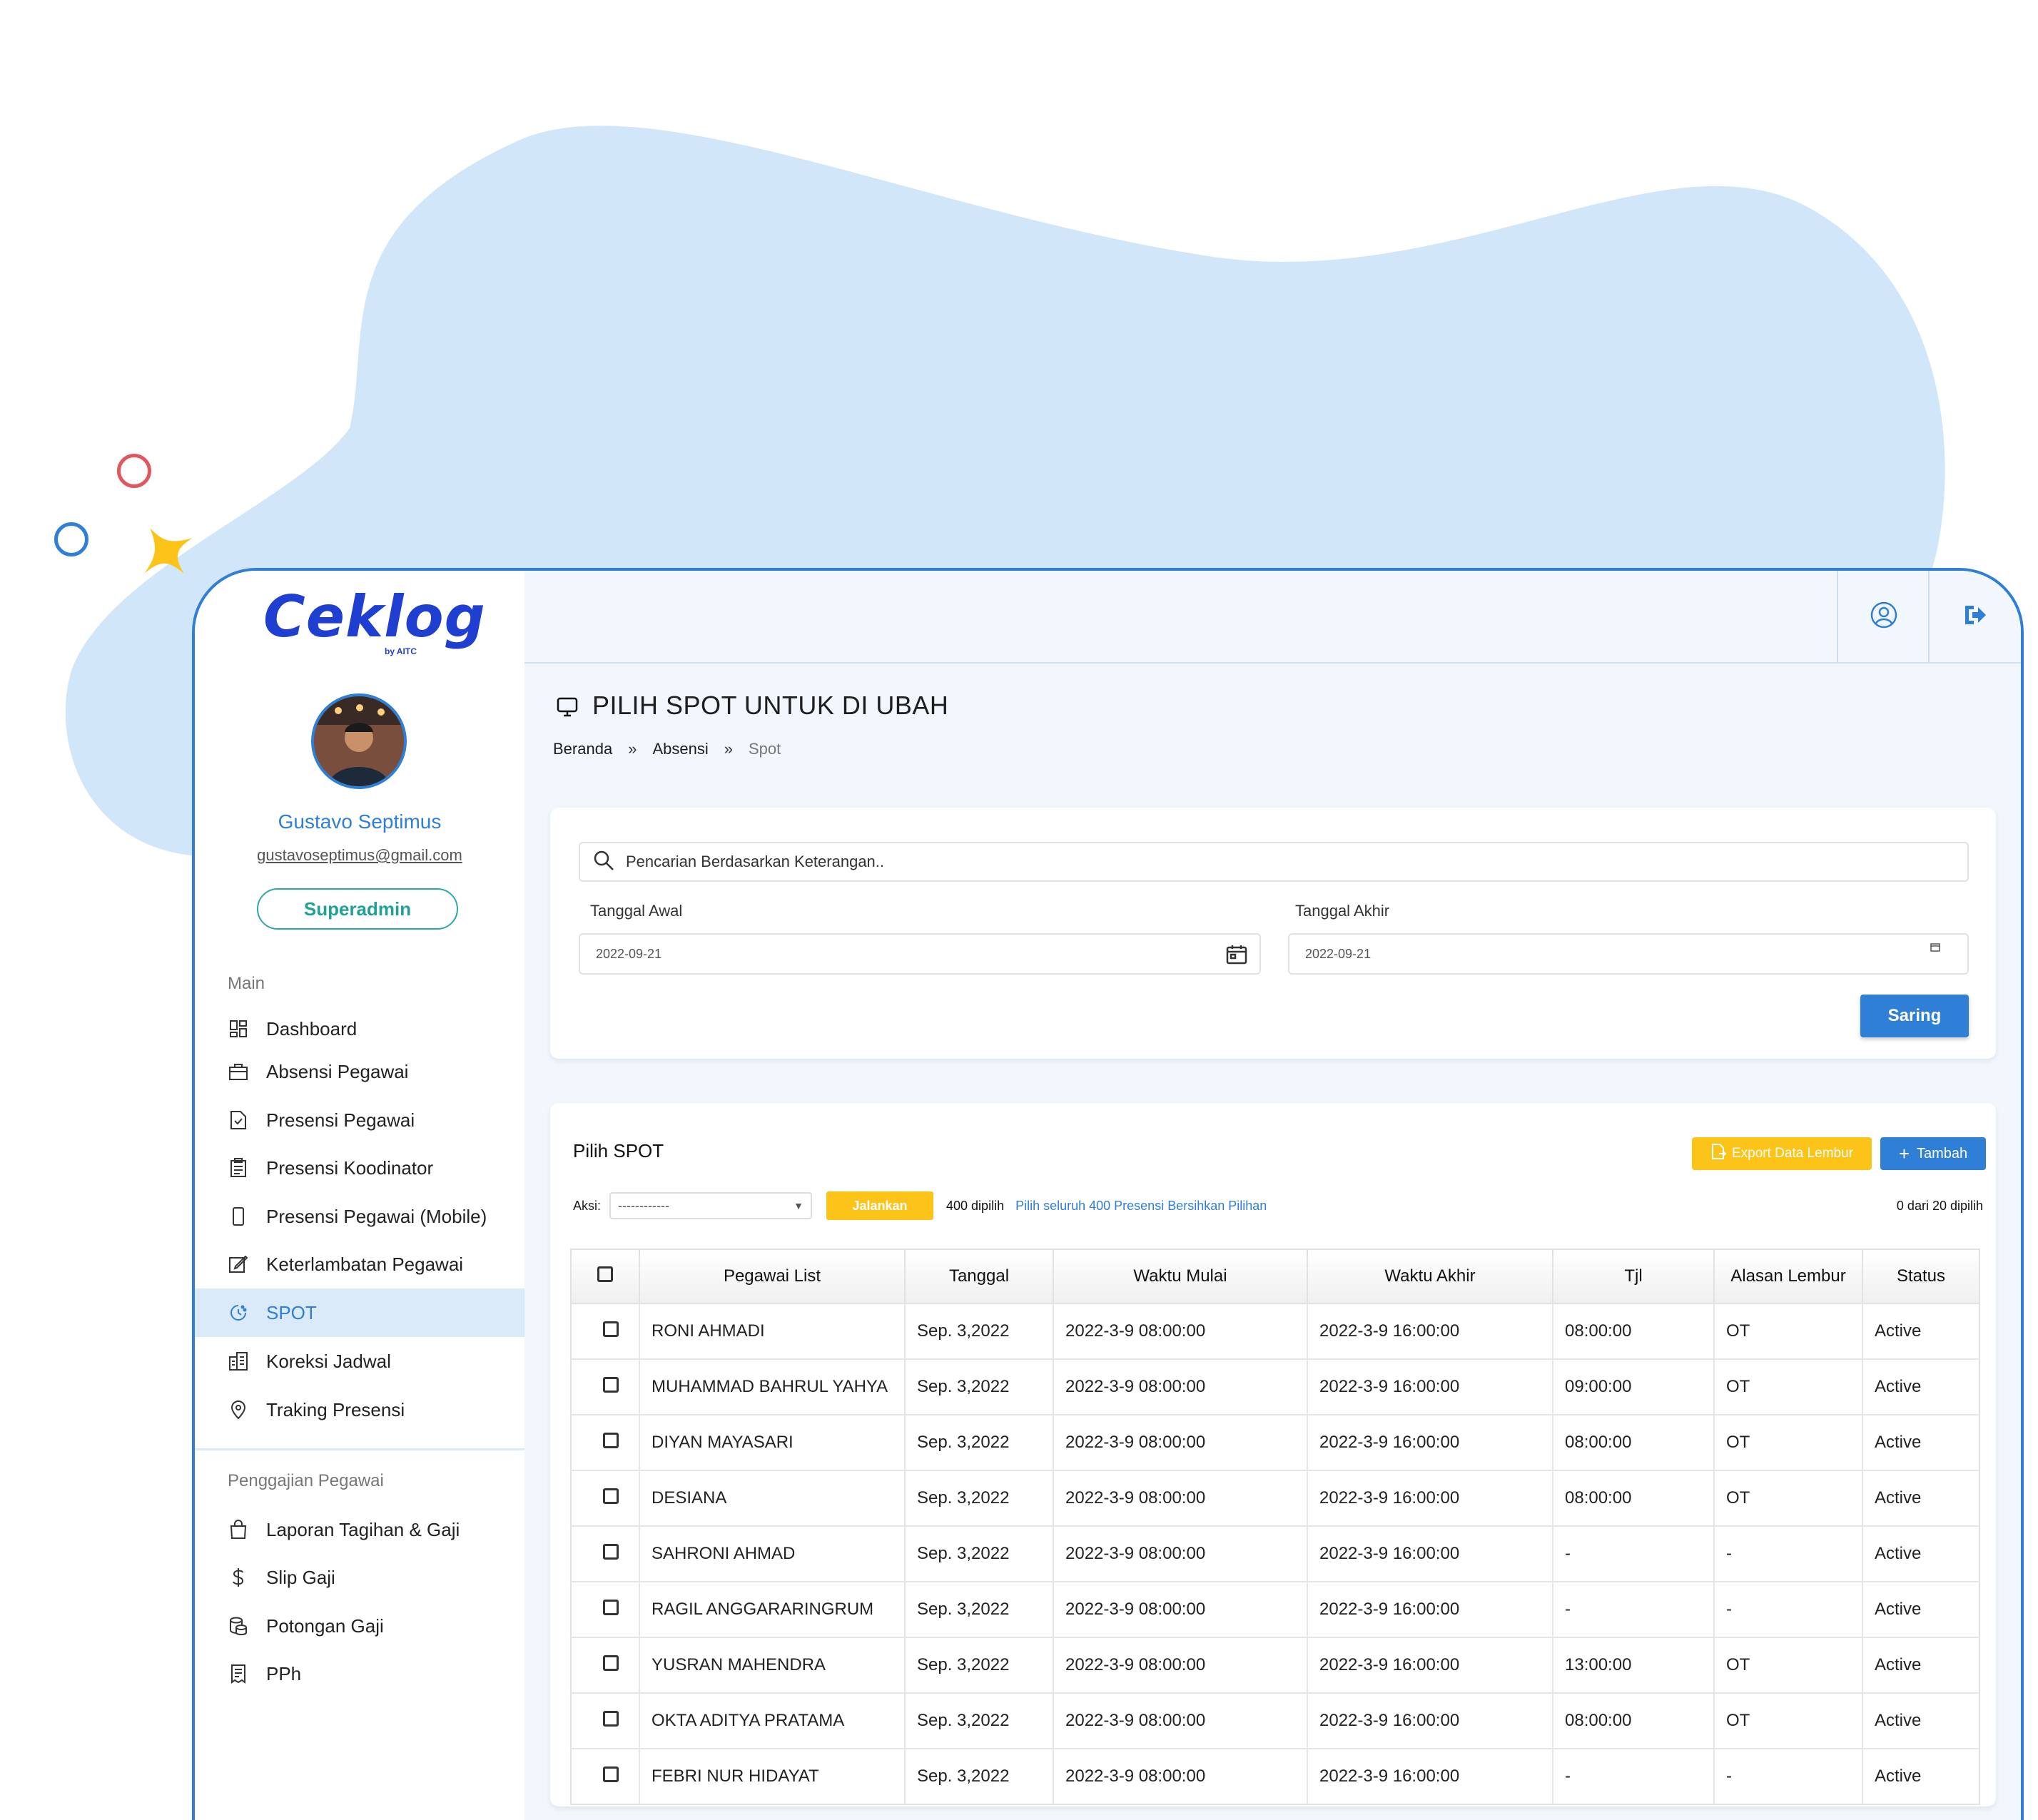 Image resolution: width=2038 pixels, height=1820 pixels. Describe the element at coordinates (1342, 911) in the screenshot. I see `end-date-label: Tanggal Akhir` at that location.